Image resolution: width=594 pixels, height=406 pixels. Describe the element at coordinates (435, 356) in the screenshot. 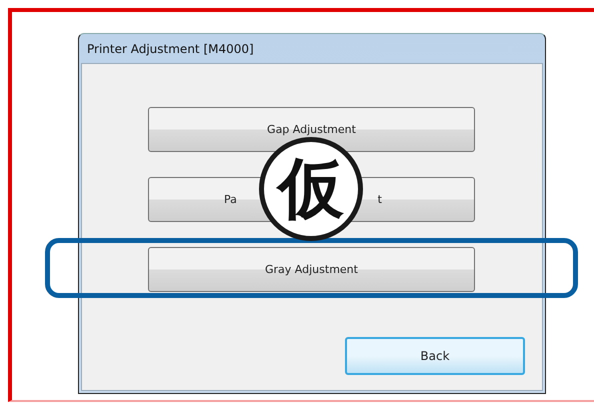

I see `back-button: Back` at that location.